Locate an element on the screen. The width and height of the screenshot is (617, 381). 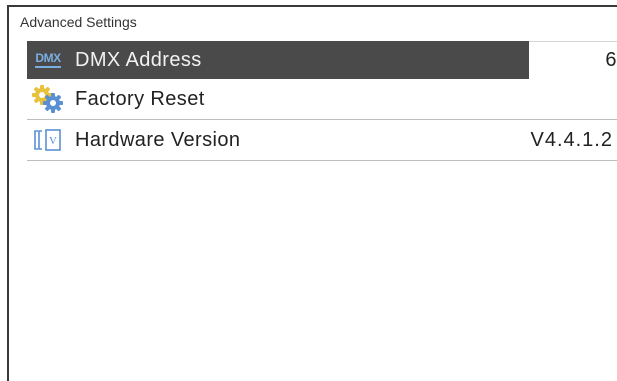
menu-item-hardware-version: V Hardware Version V4.4.1.2 is located at coordinates (322, 140).